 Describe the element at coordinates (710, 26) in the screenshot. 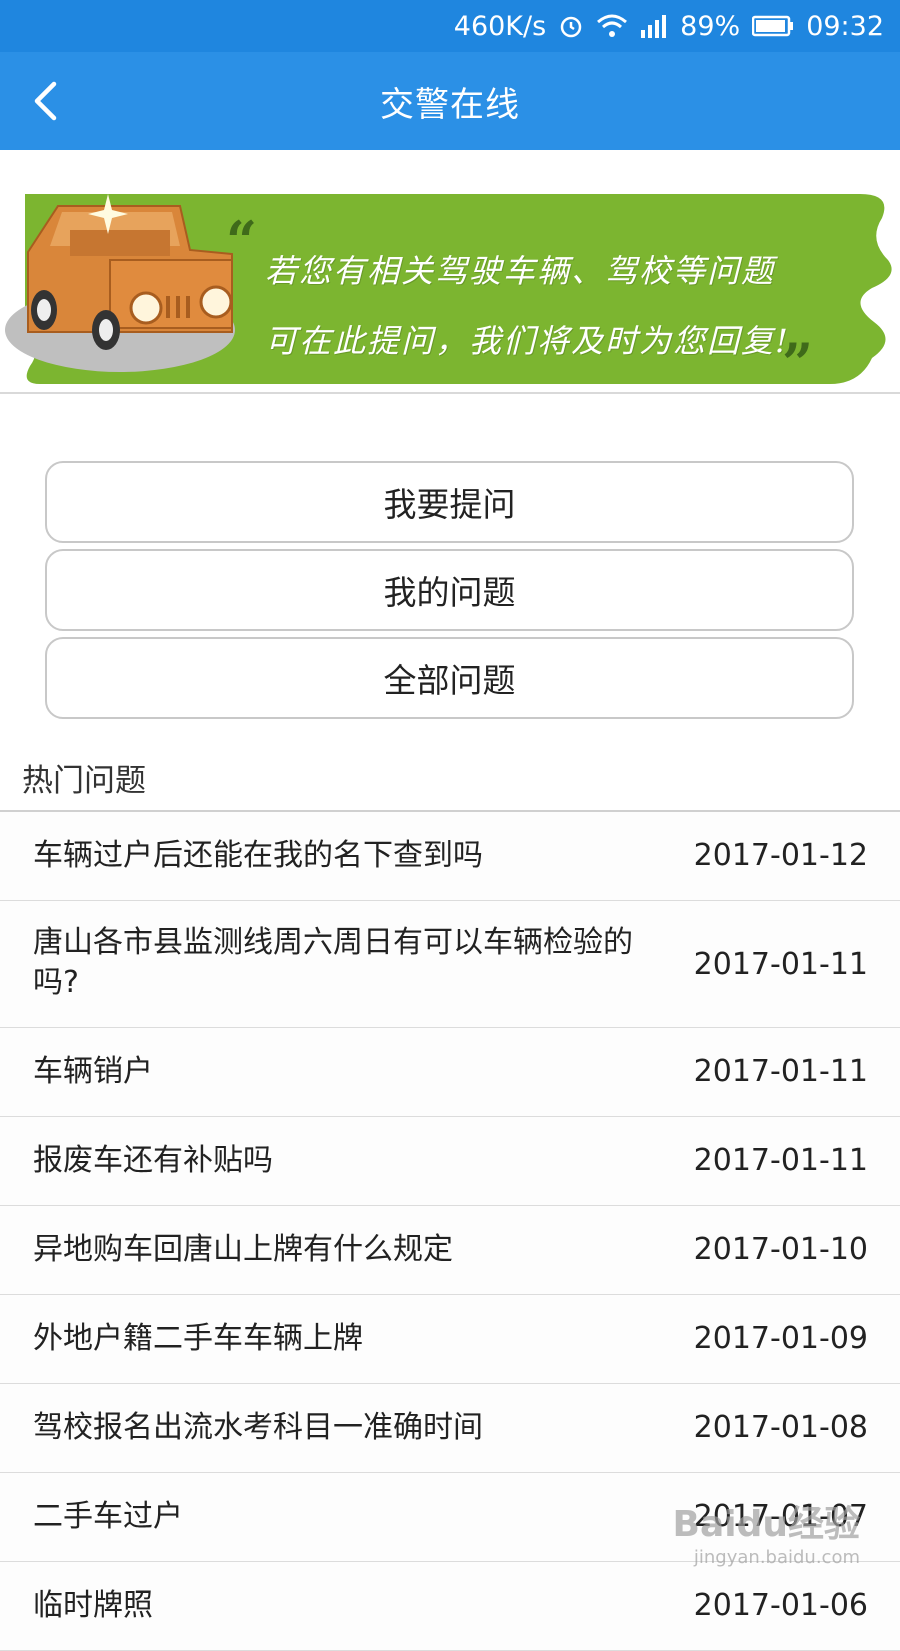

I see `battery-percent: 89%` at that location.